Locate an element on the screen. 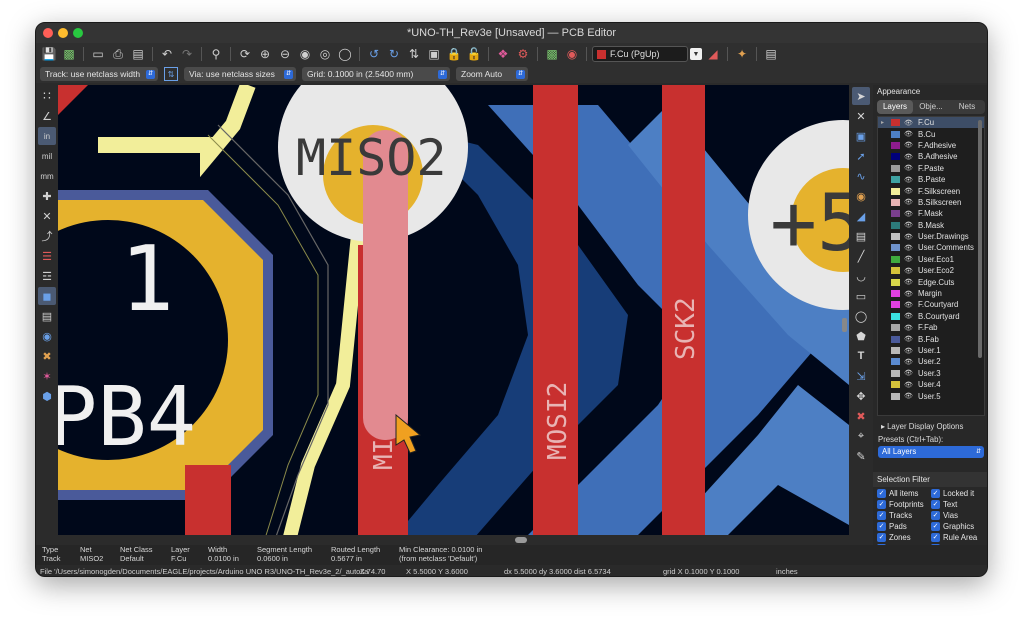  redo-icon: ↷ is located at coordinates (187, 54).